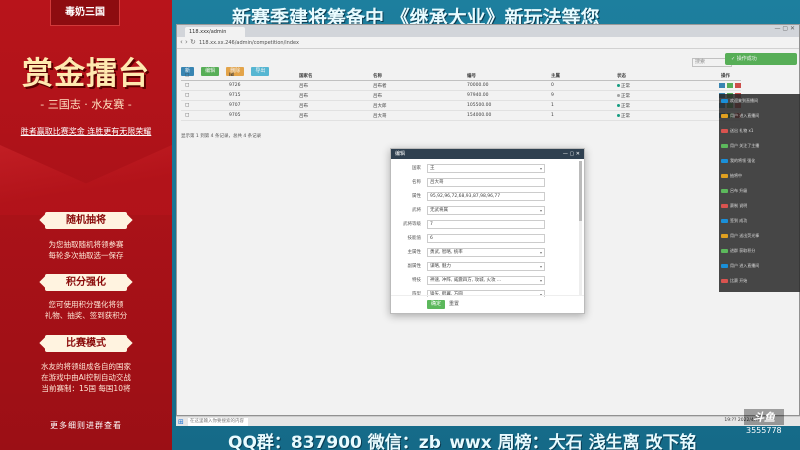 This screenshot has height=450, width=800. I want to click on dialog-title: 编辑, so click(400, 154).